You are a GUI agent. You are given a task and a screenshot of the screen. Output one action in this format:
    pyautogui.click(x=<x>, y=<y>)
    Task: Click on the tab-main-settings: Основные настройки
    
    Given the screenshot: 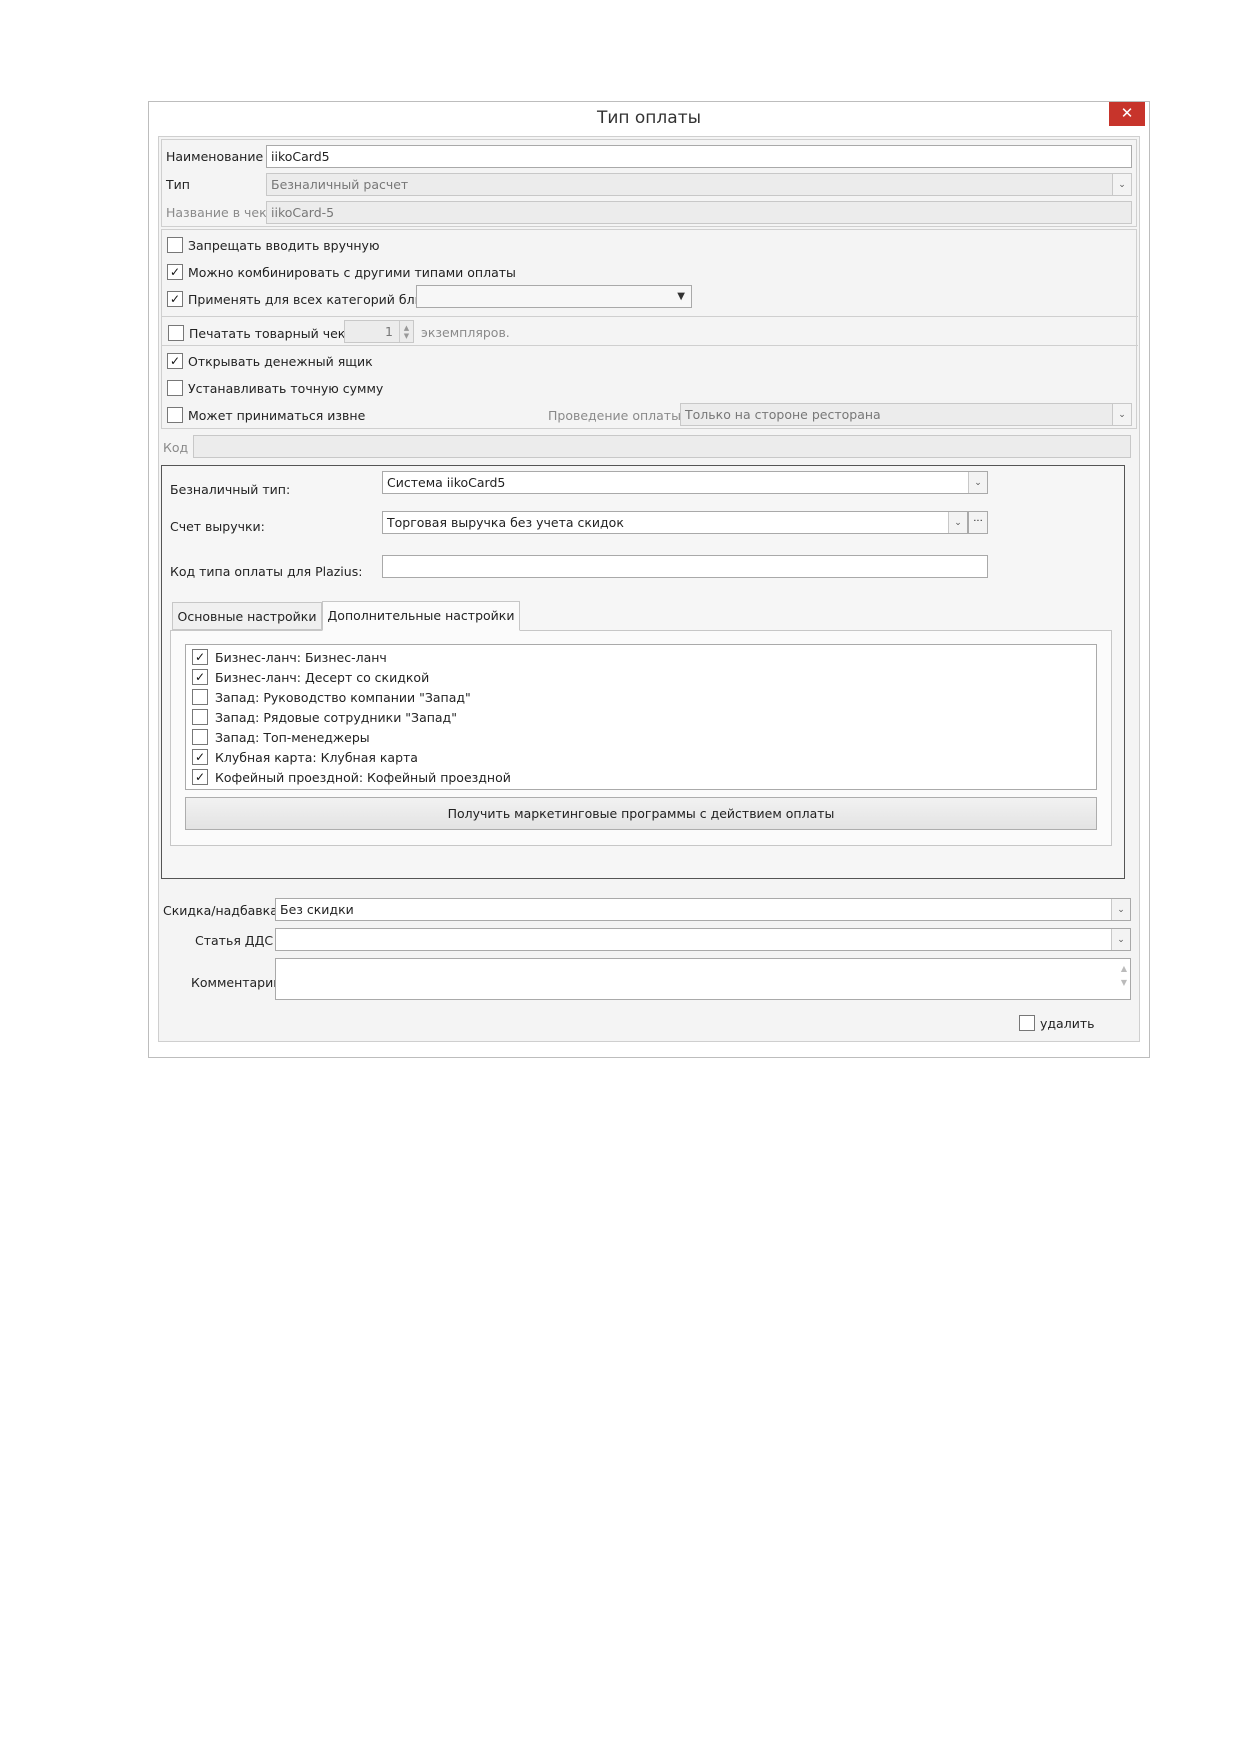 What is the action you would take?
    pyautogui.click(x=247, y=616)
    